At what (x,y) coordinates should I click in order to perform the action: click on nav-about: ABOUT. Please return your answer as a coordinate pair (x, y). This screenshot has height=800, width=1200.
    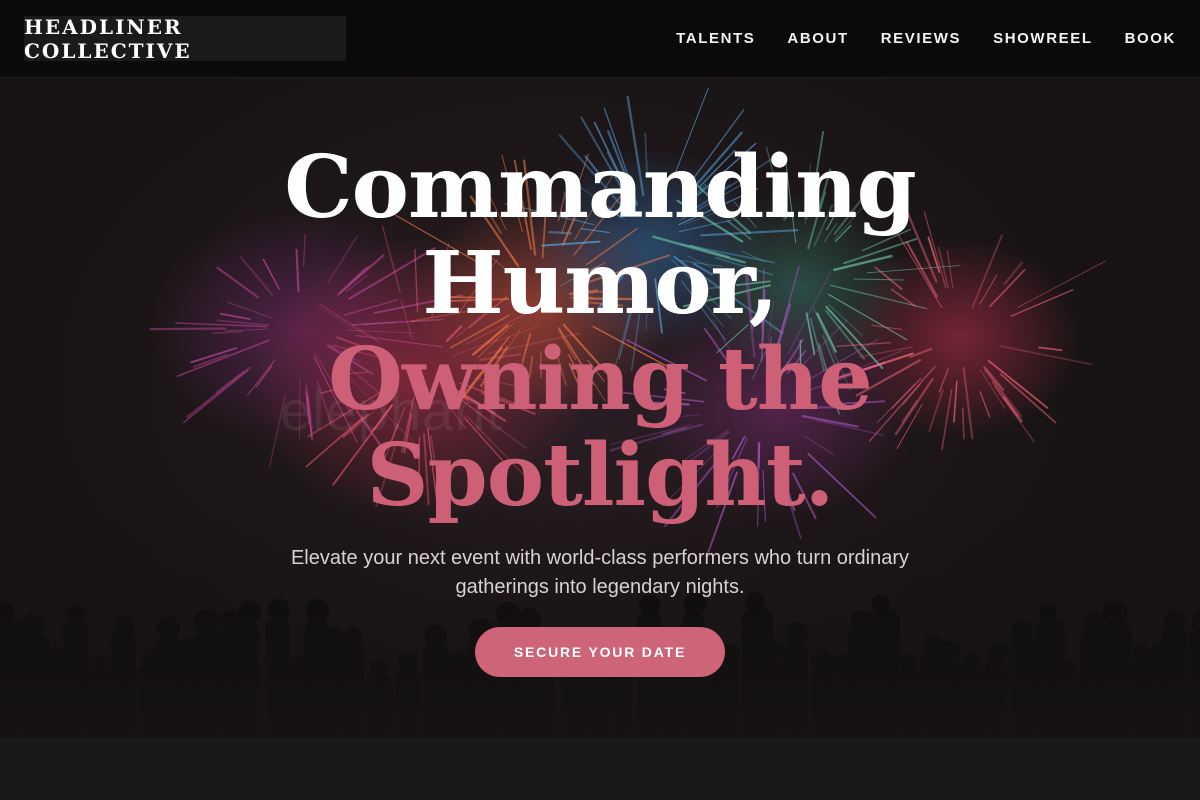
    Looking at the image, I should click on (817, 38).